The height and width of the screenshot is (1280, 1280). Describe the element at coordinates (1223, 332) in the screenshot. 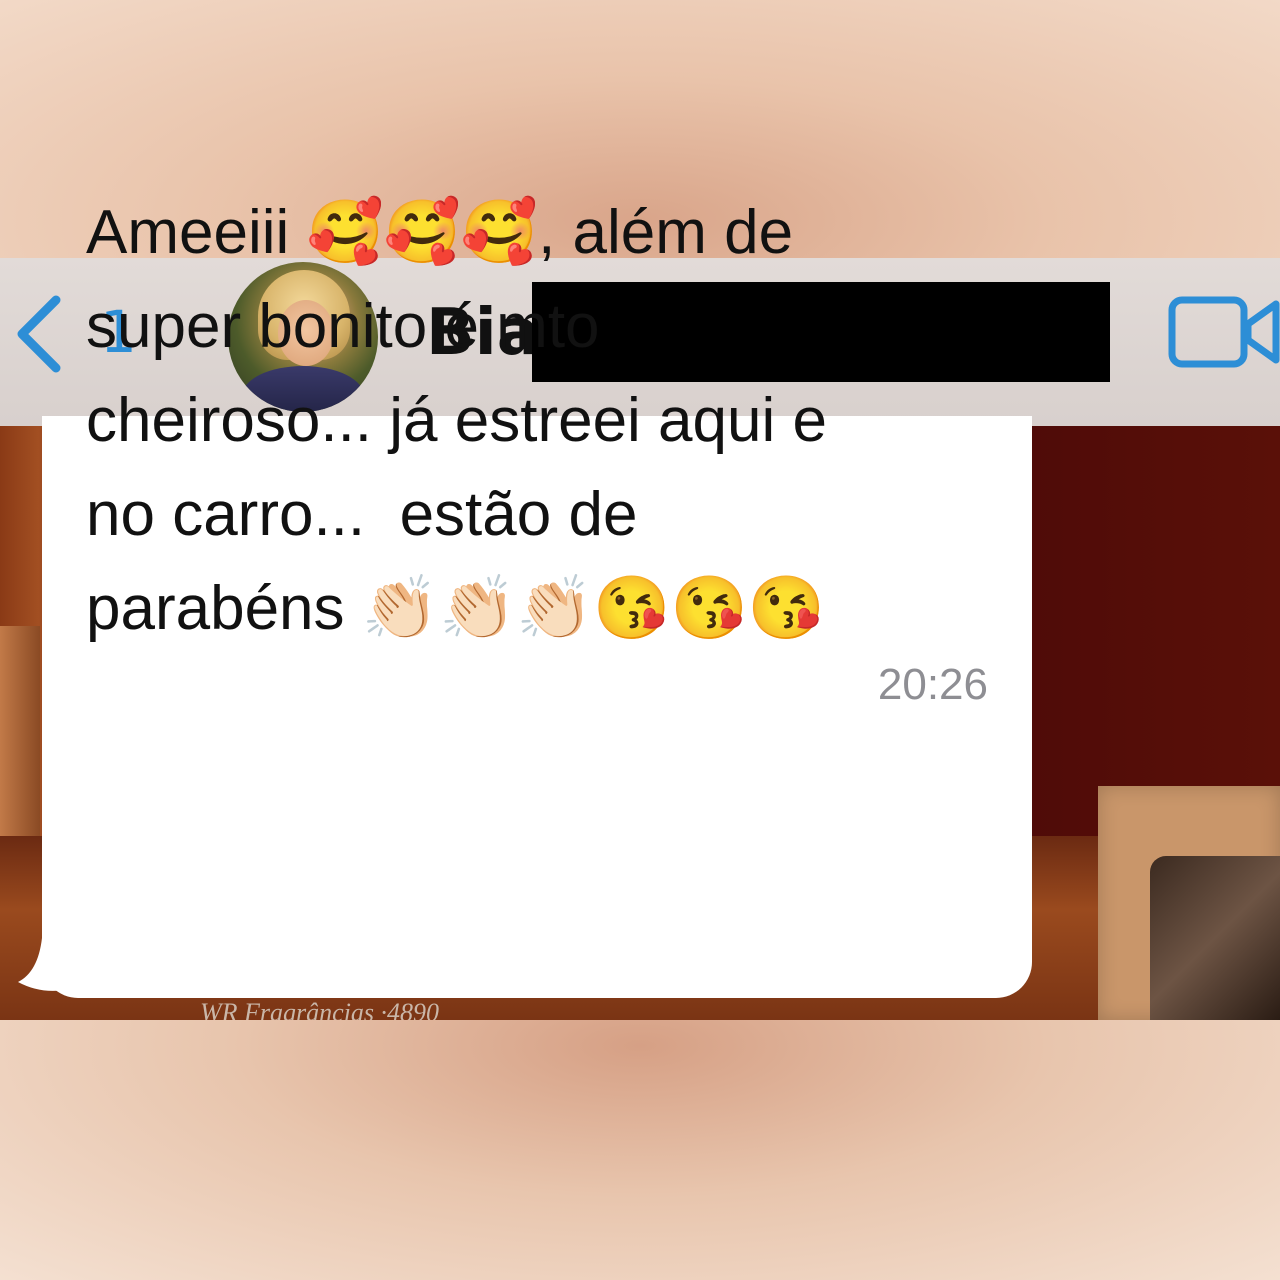

I see `video-call-icon` at that location.